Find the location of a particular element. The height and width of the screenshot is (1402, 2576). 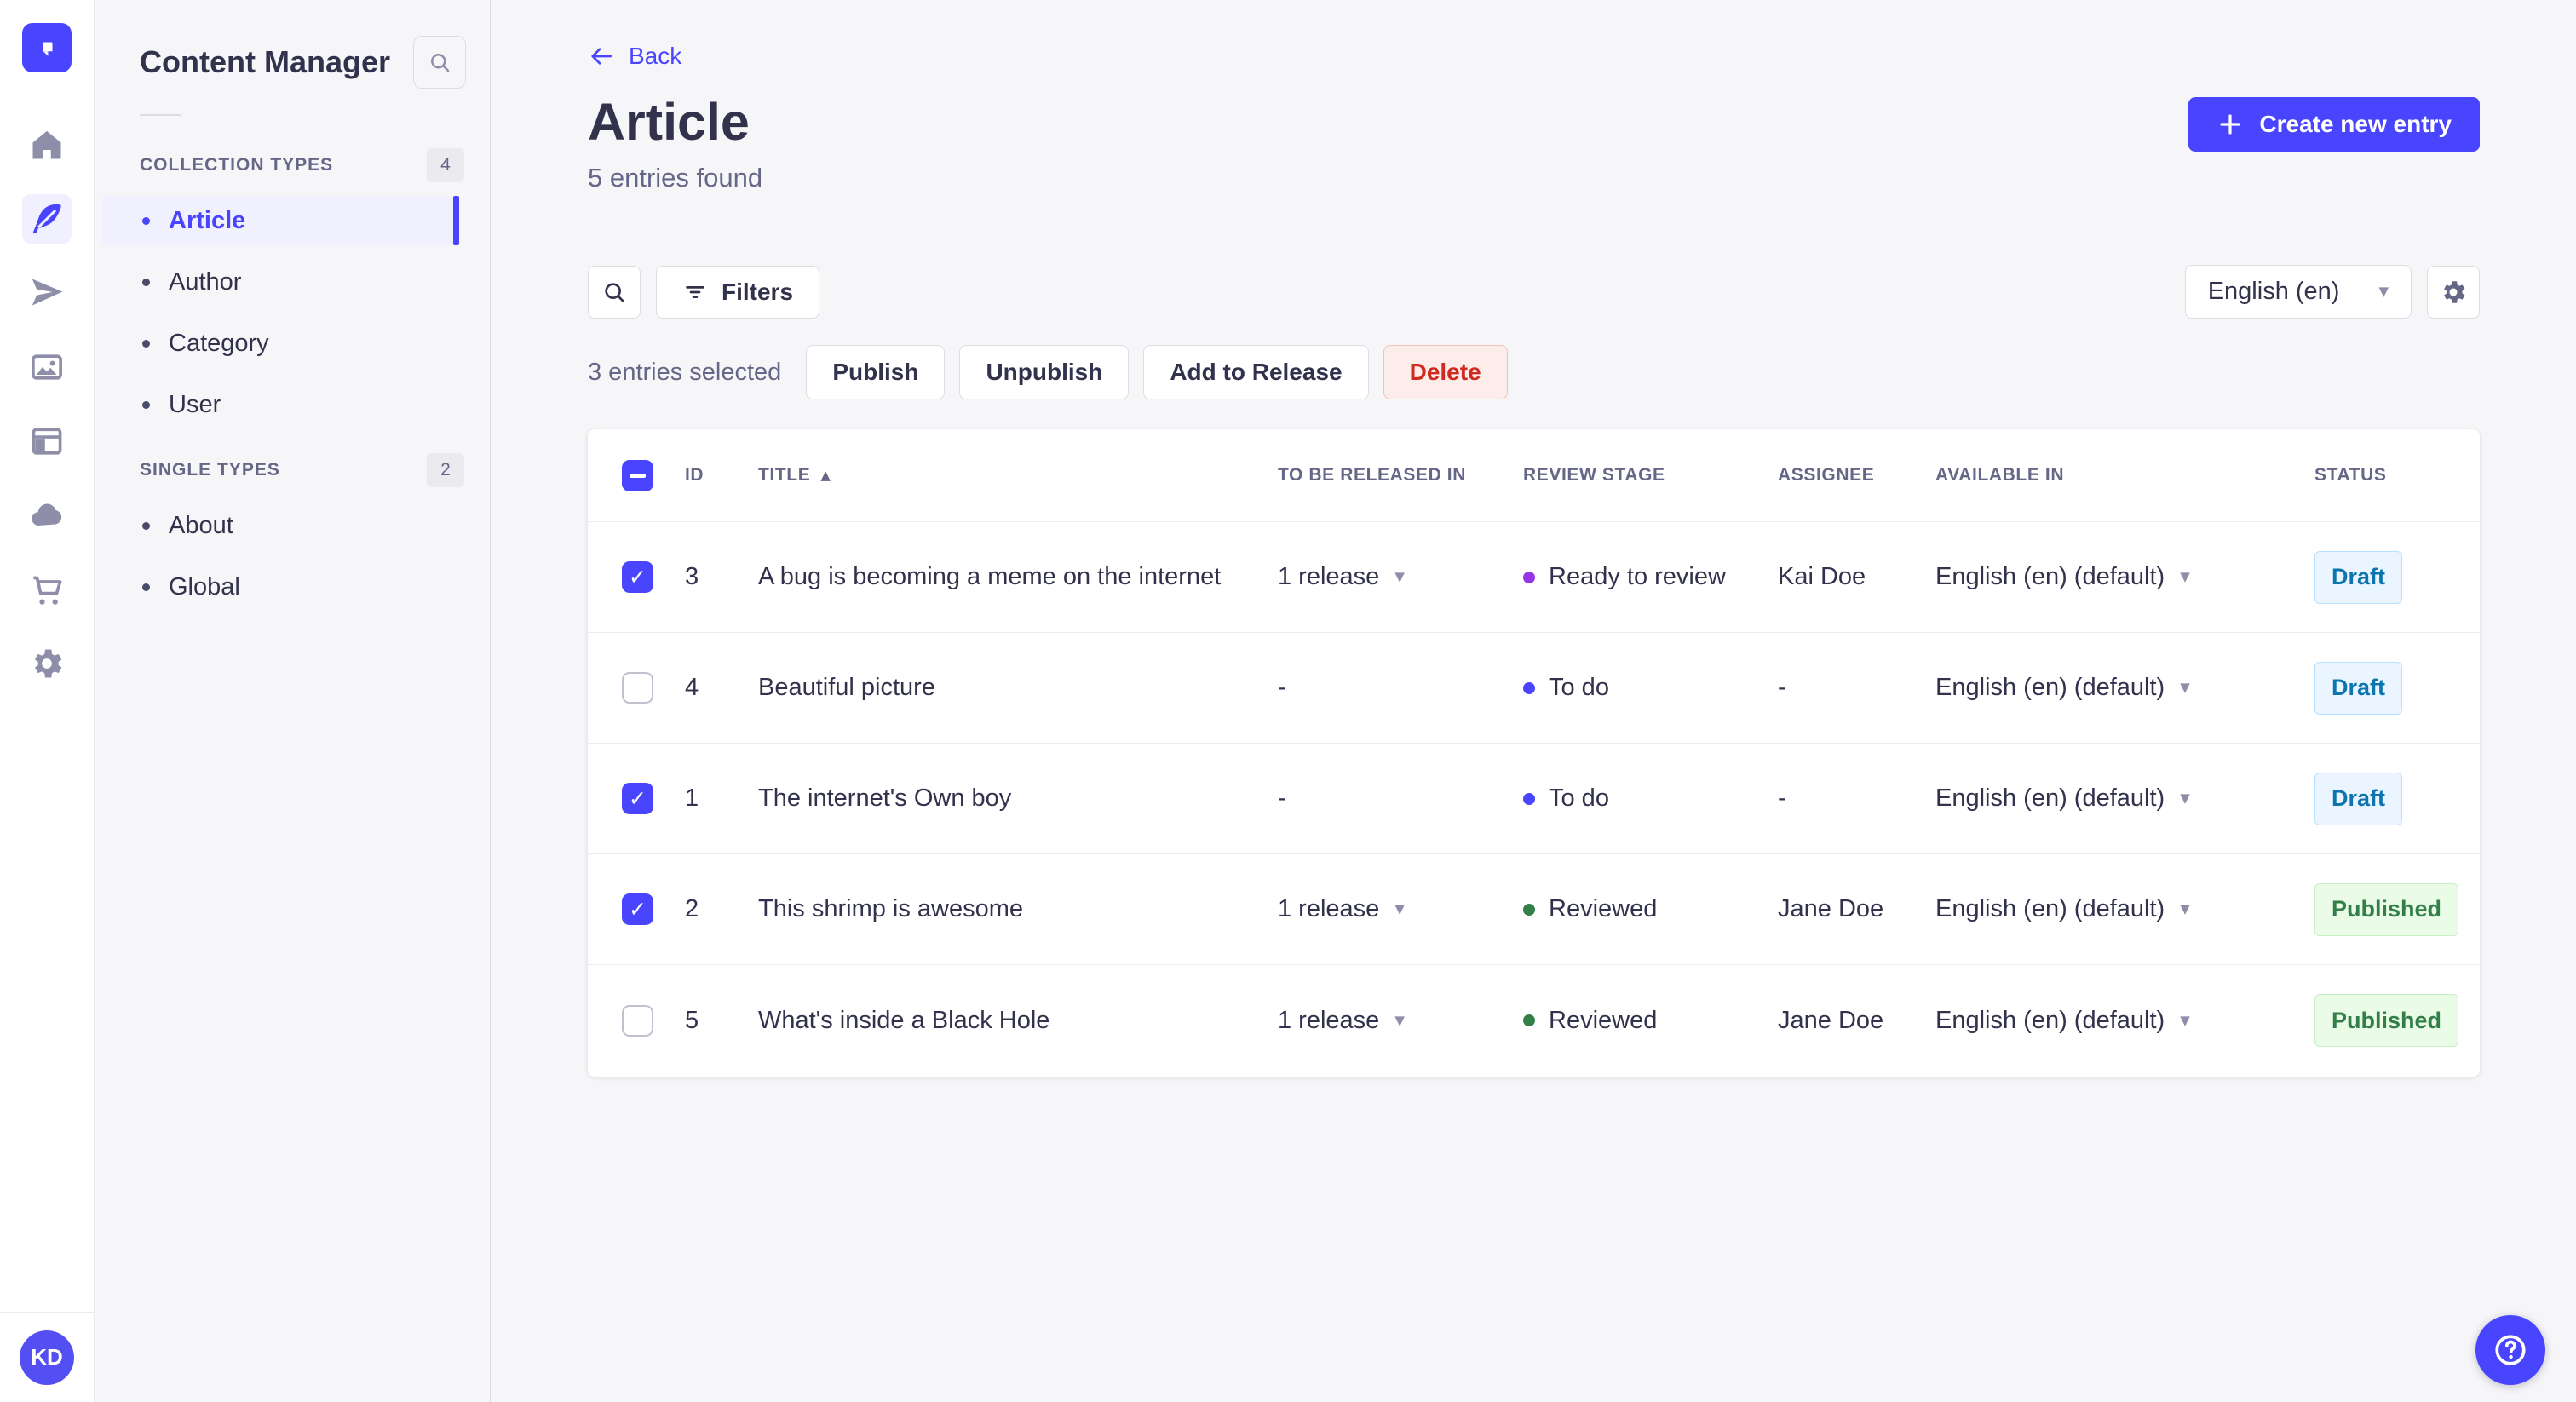

publish-label: Publish is located at coordinates (876, 372).